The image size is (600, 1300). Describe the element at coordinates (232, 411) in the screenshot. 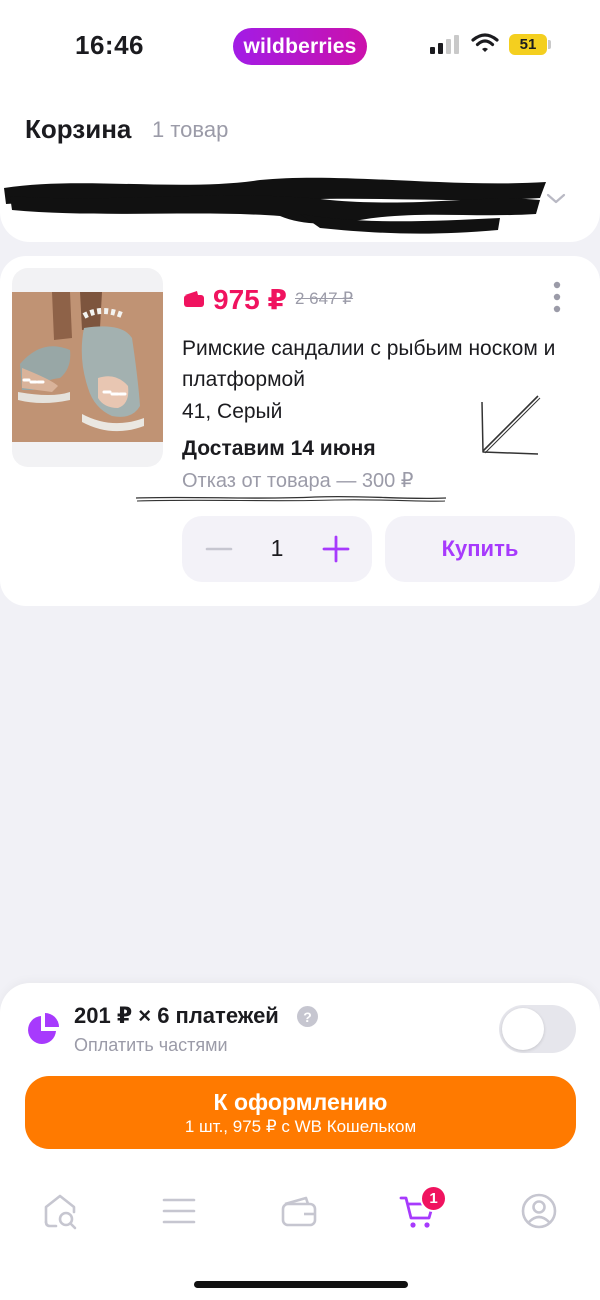

I see `product-variant: 41, Серый` at that location.